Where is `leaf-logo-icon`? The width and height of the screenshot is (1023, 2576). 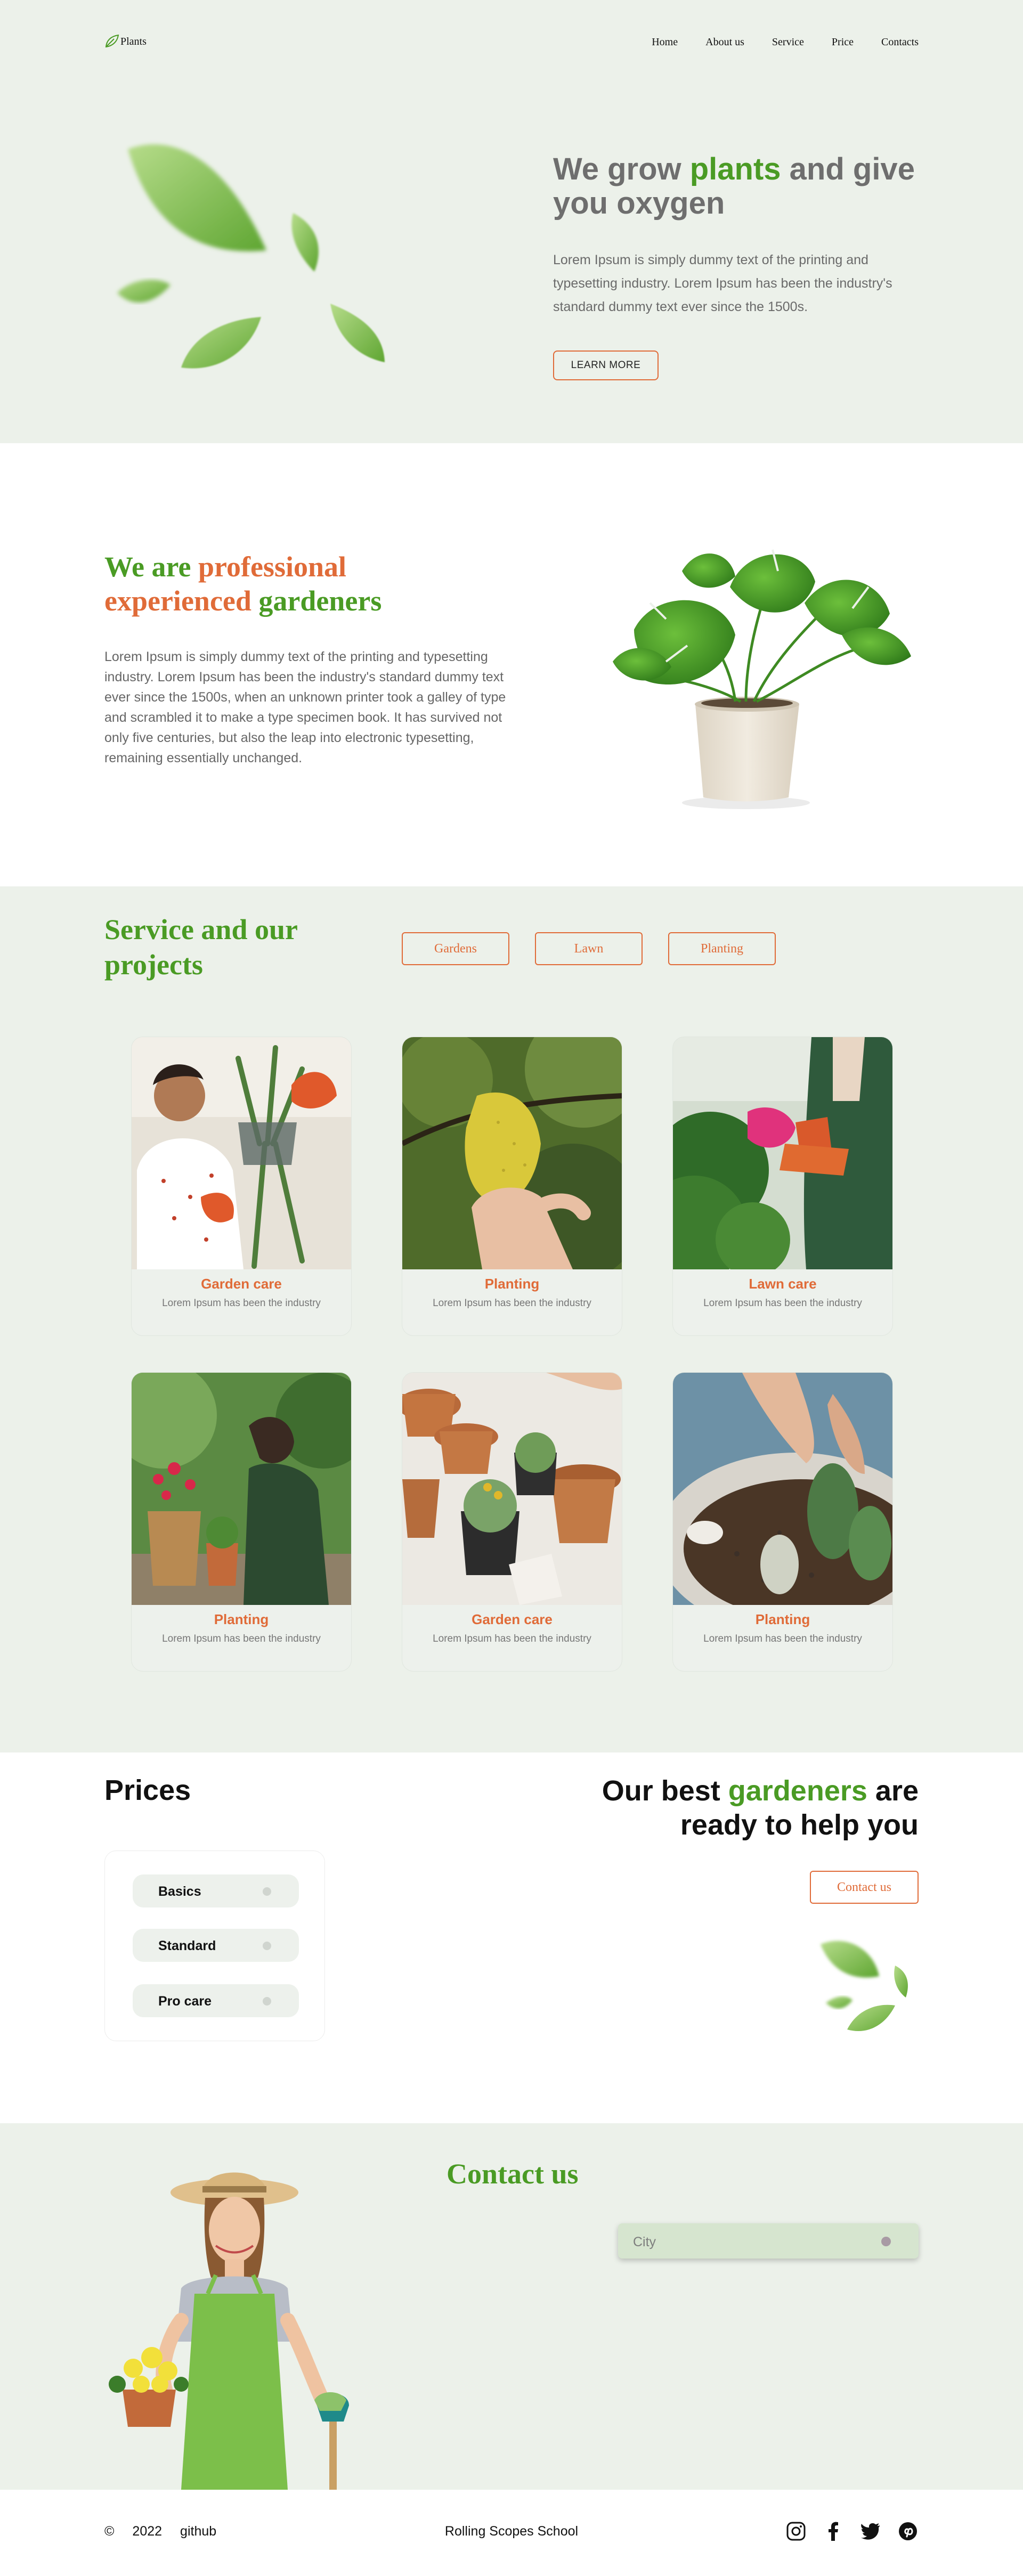
leaf-logo-icon is located at coordinates (112, 41).